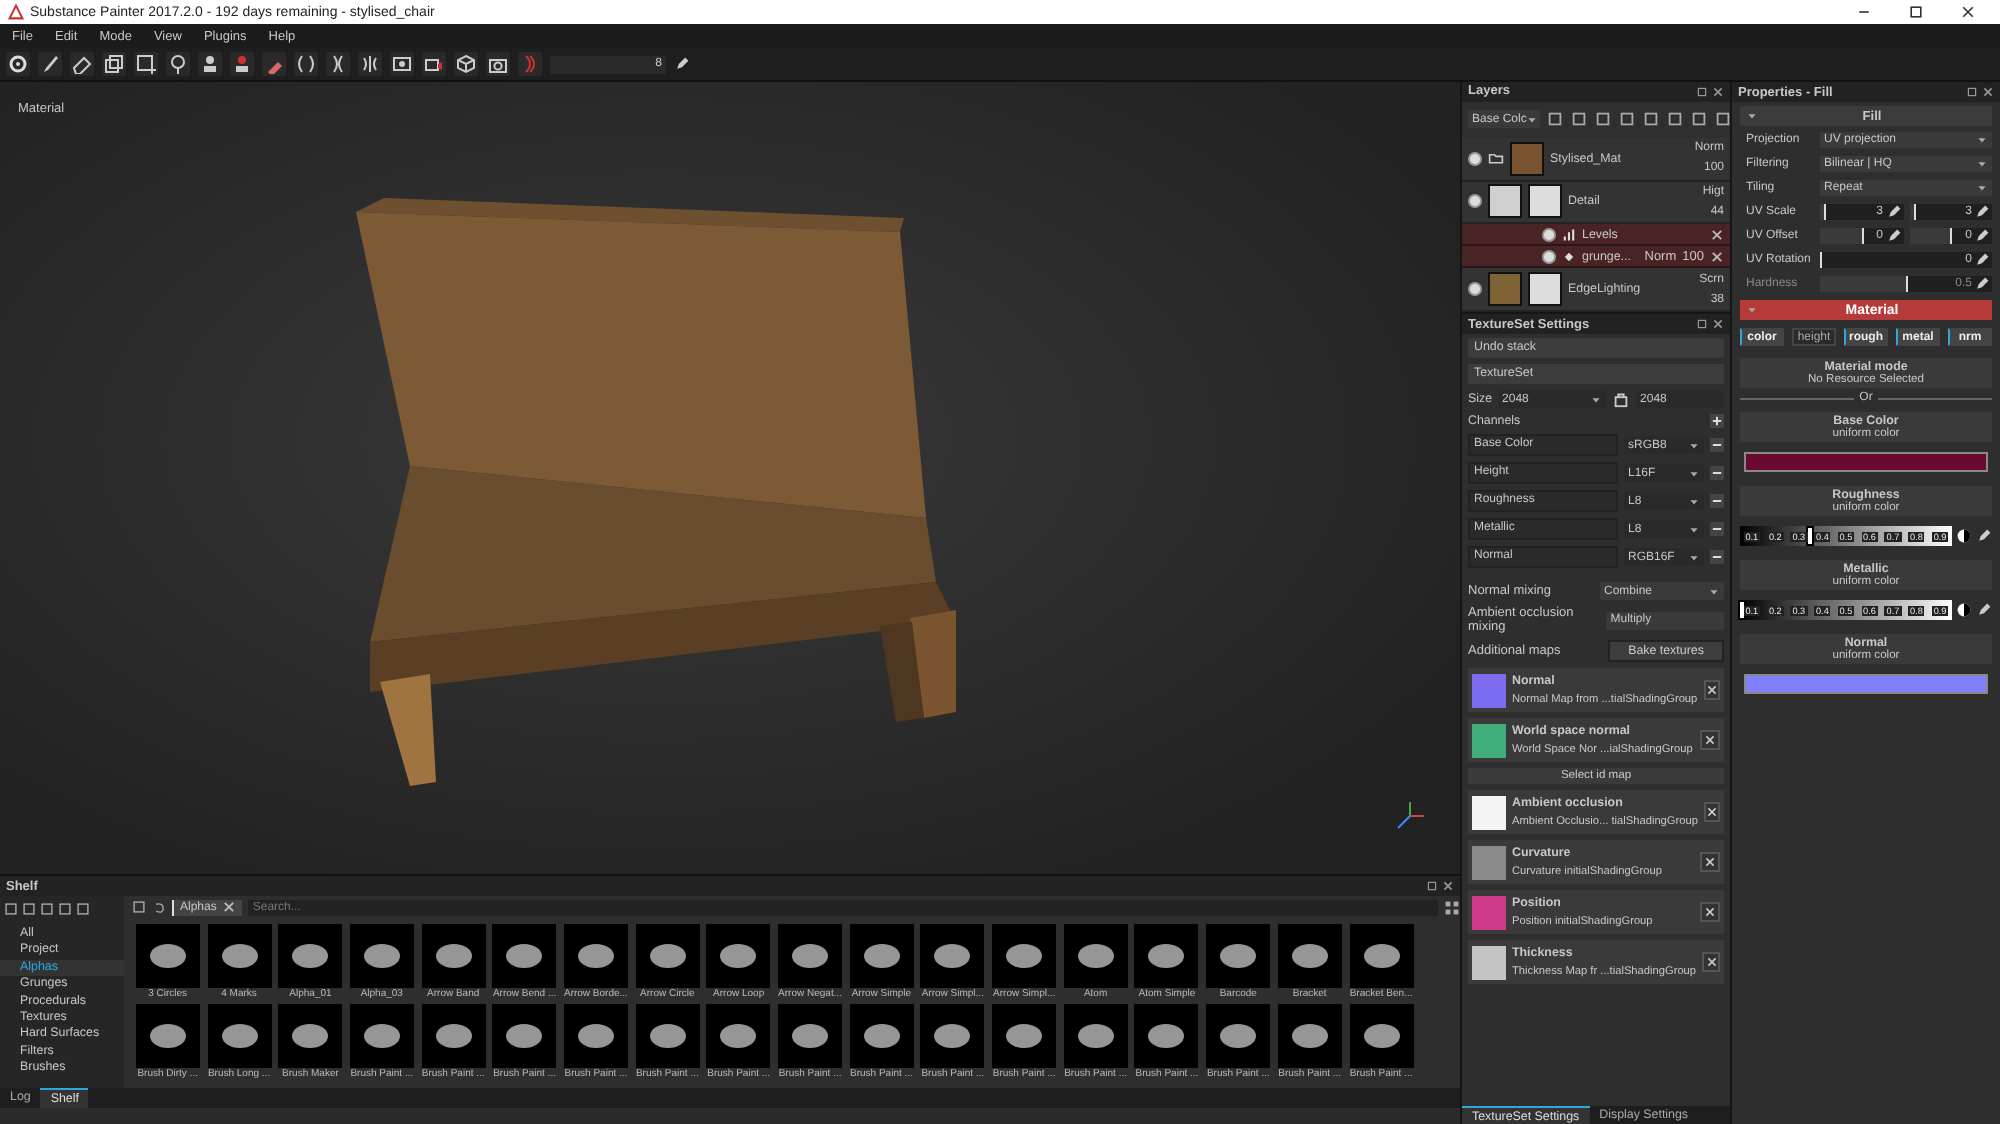  Describe the element at coordinates (16, 12) in the screenshot. I see `app-logo-icon` at that location.